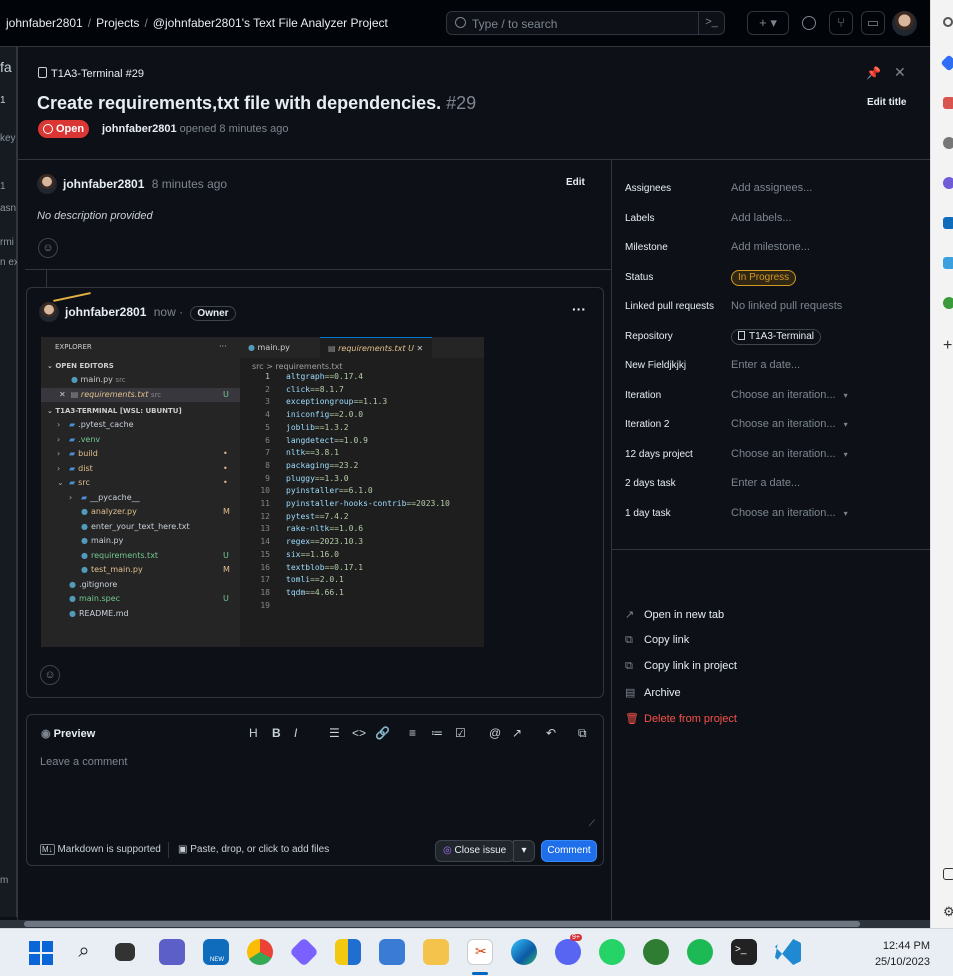  I want to click on edge-icon, so click(524, 952).